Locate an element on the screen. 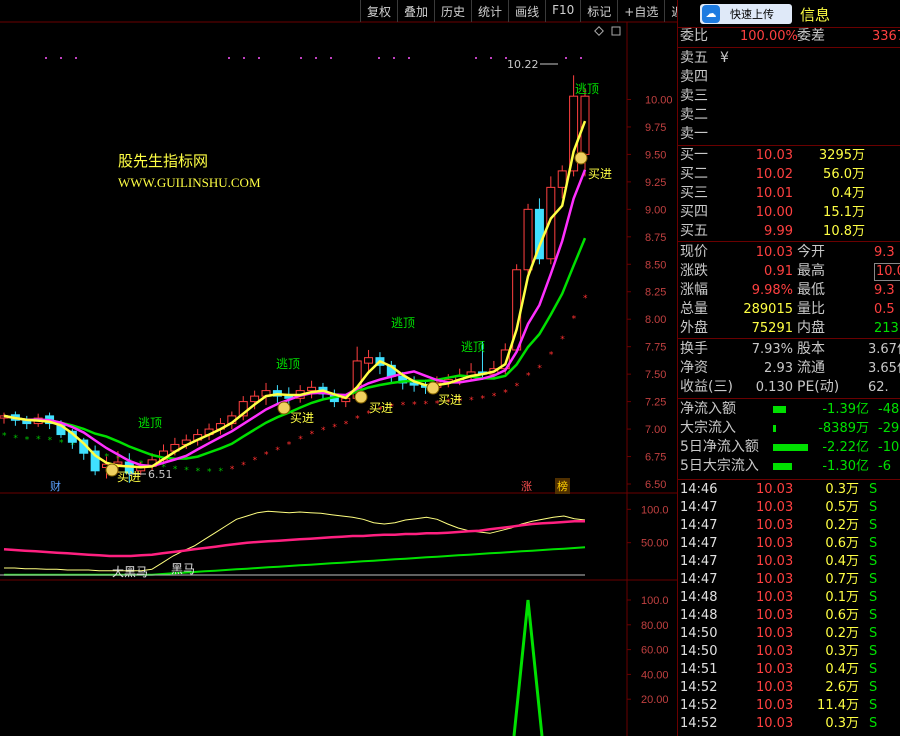 The height and width of the screenshot is (736, 900). panel-header: ☁ 快速上传 信息 is located at coordinates (789, 14).